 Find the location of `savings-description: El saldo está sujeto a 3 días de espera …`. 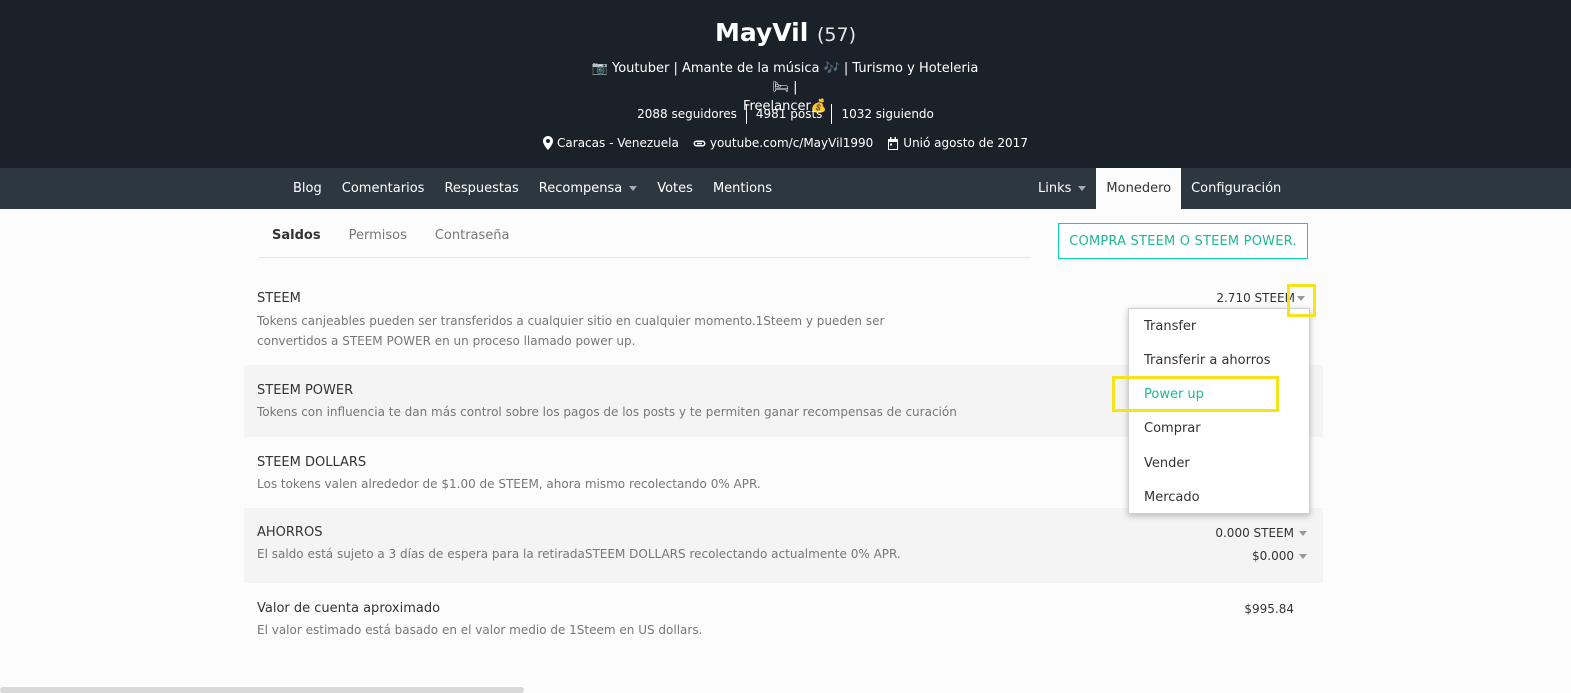

savings-description: El saldo está sujeto a 3 días de espera … is located at coordinates (579, 554).